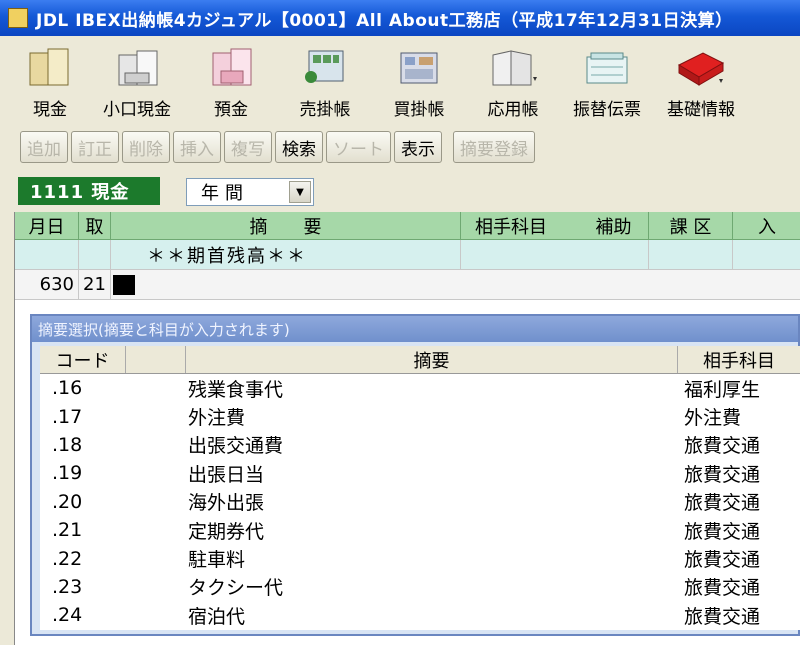 The image size is (800, 645). Describe the element at coordinates (217, 560) in the screenshot. I see `item-summary: 駐車料` at that location.